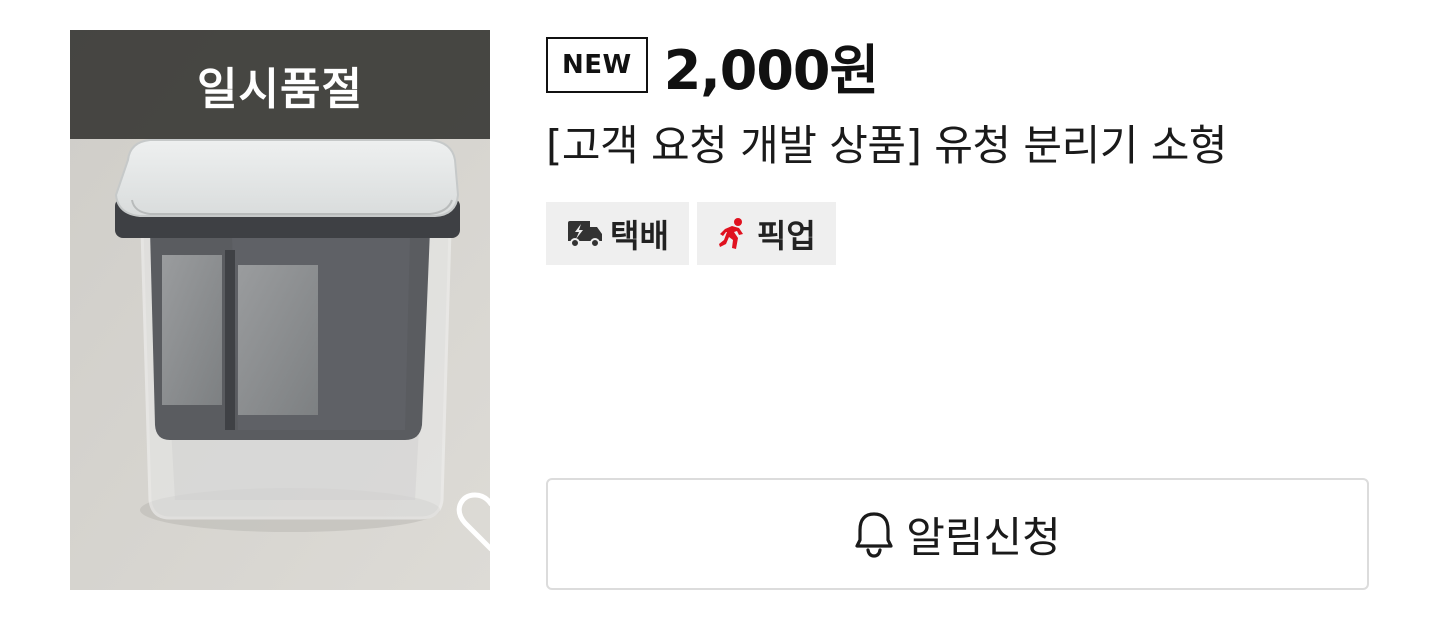  Describe the element at coordinates (874, 534) in the screenshot. I see `bell-icon` at that location.